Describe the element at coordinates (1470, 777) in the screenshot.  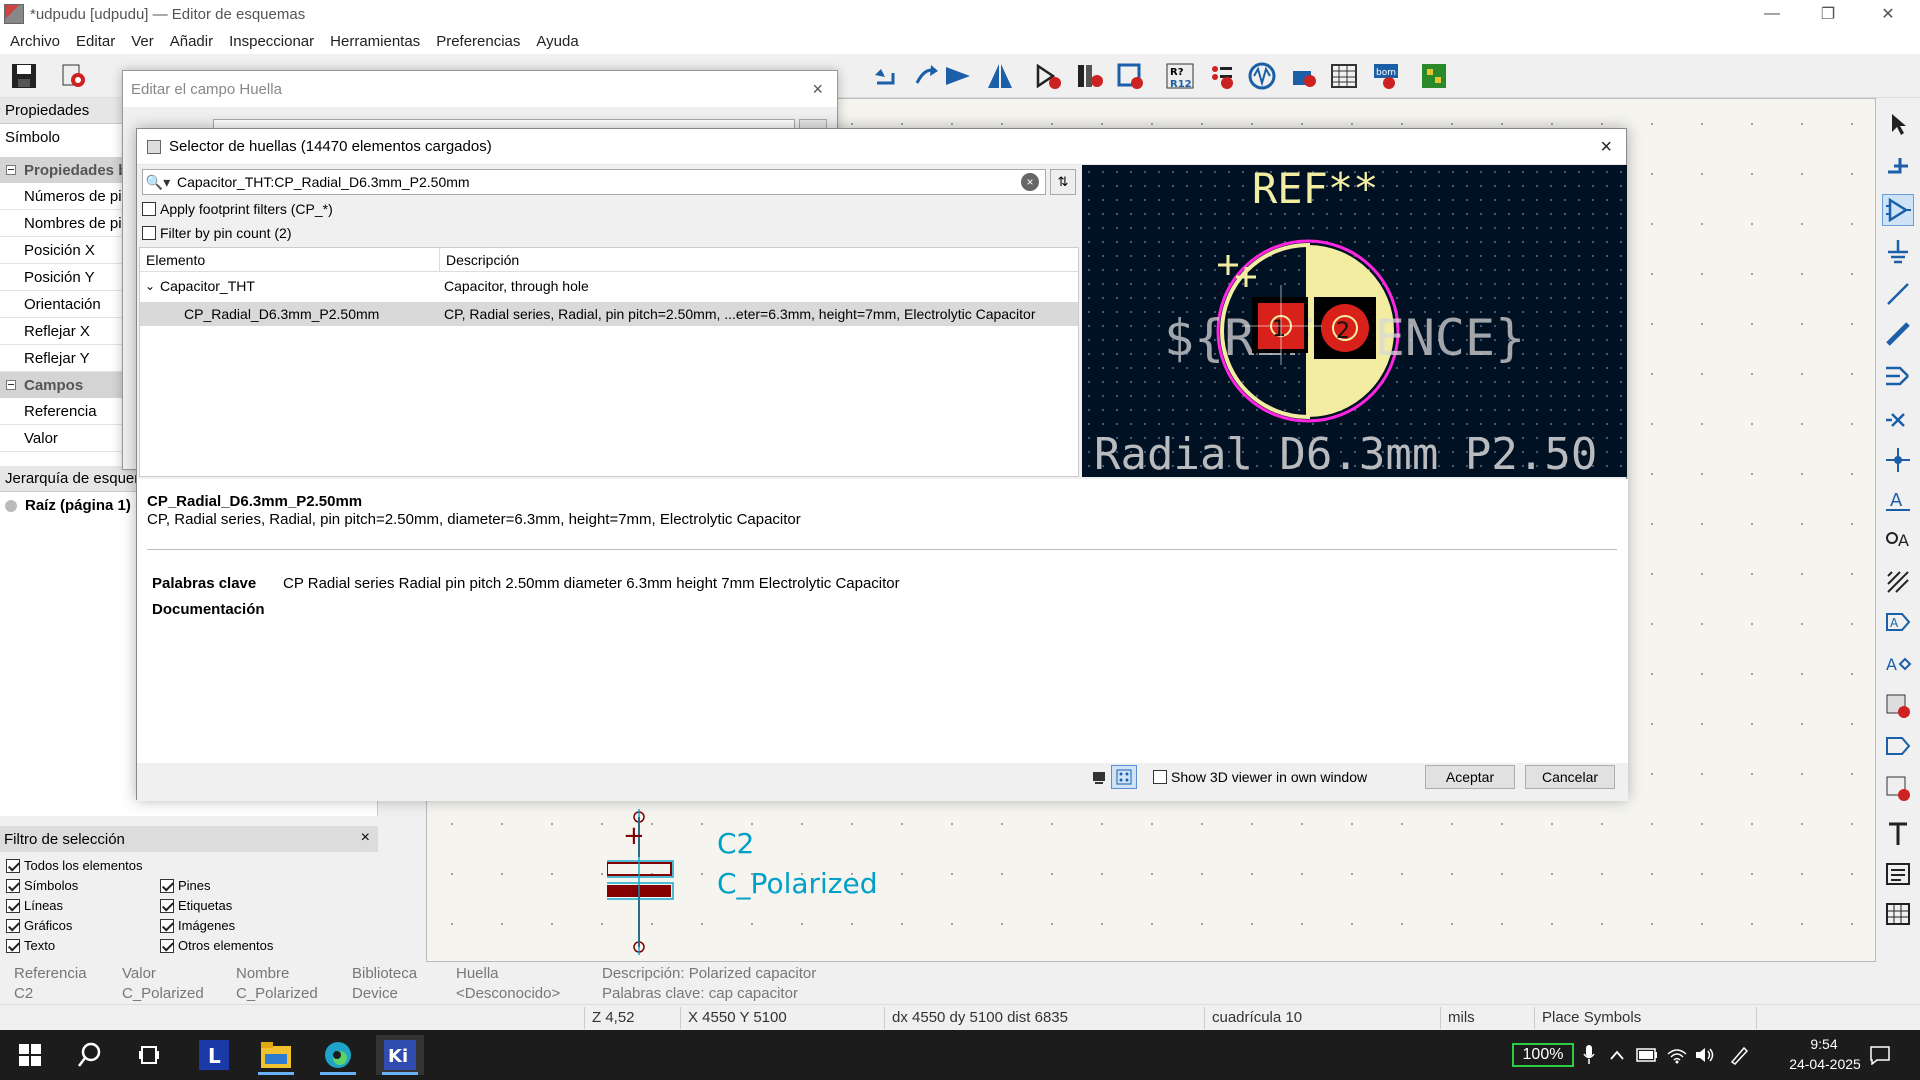
I see `accept-button: Aceptar` at that location.